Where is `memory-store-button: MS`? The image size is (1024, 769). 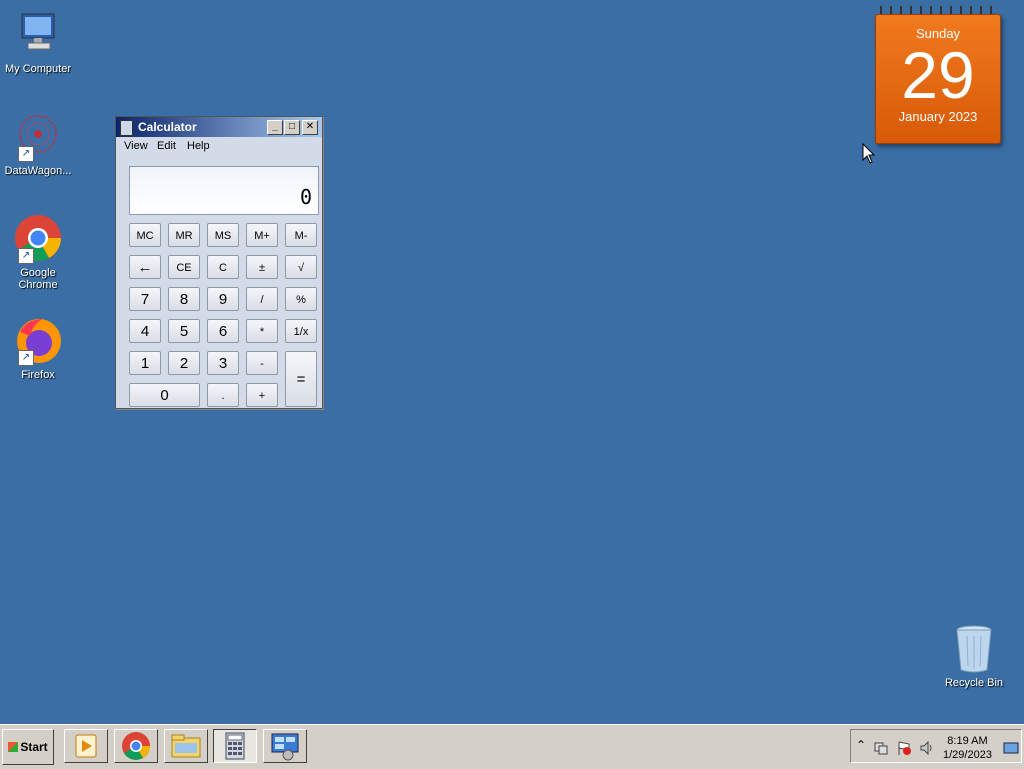
memory-store-button: MS is located at coordinates (223, 235).